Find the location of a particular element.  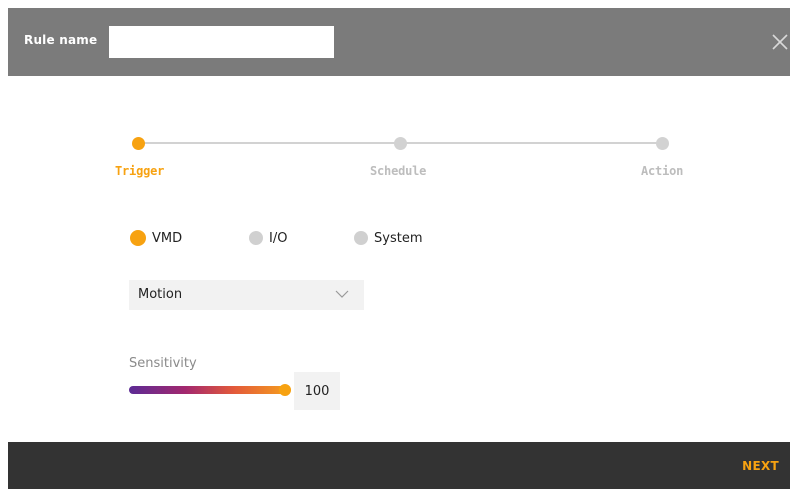

radio-selected-indicator is located at coordinates (138, 238).